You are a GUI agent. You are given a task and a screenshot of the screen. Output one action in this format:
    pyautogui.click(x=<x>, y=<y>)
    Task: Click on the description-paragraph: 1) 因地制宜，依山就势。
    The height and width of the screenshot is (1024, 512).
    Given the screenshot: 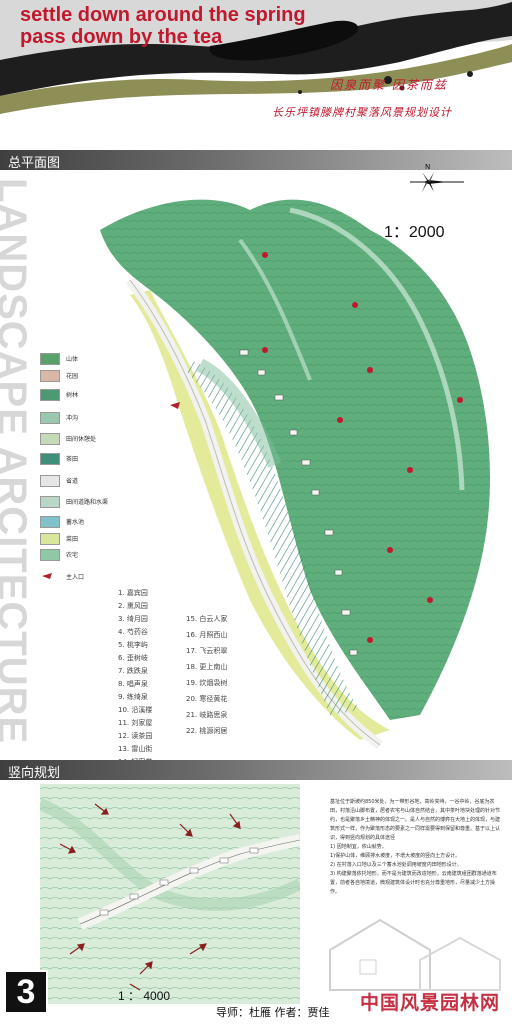 What is the action you would take?
    pyautogui.click(x=358, y=847)
    